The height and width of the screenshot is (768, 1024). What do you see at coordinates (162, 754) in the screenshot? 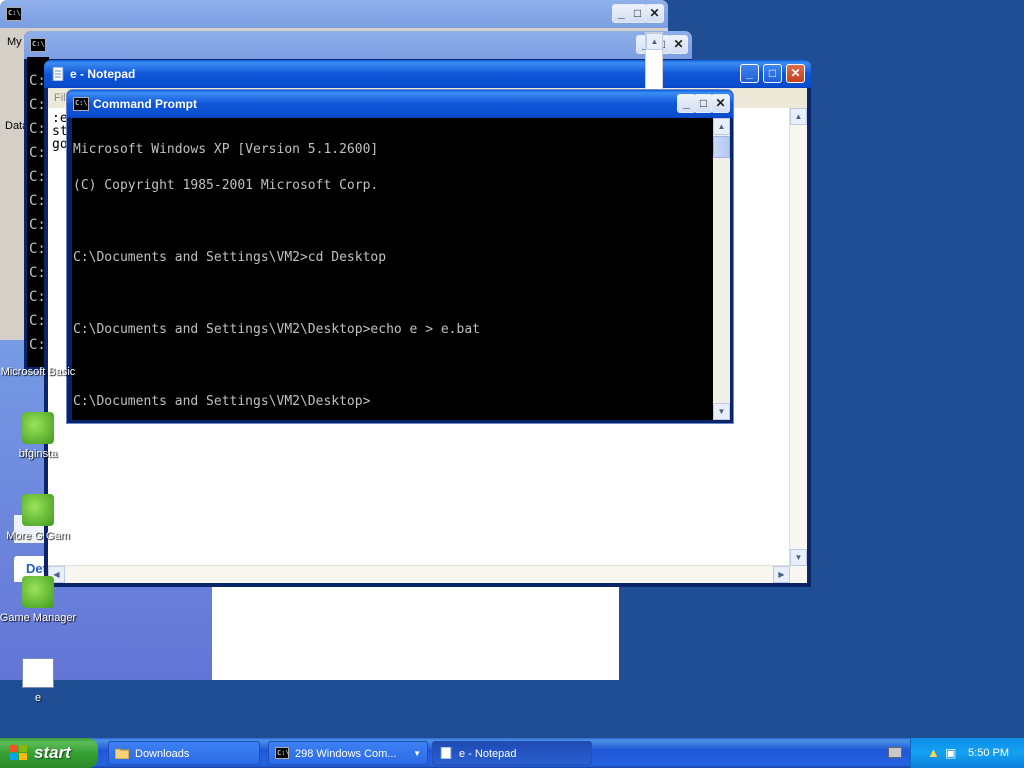
I see `task-label: Downloads` at bounding box center [162, 754].